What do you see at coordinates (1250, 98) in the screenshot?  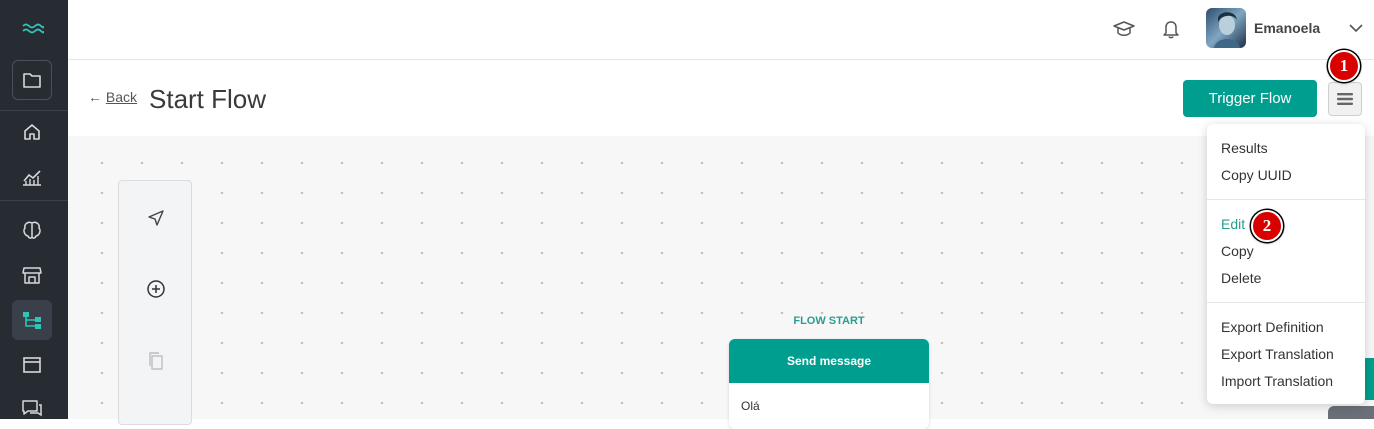 I see `trigger-flow-button: Trigger Flow` at bounding box center [1250, 98].